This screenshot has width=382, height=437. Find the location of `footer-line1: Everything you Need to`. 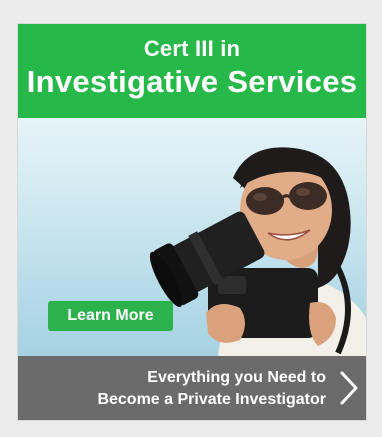

footer-line1: Everything you Need to is located at coordinates (236, 377).